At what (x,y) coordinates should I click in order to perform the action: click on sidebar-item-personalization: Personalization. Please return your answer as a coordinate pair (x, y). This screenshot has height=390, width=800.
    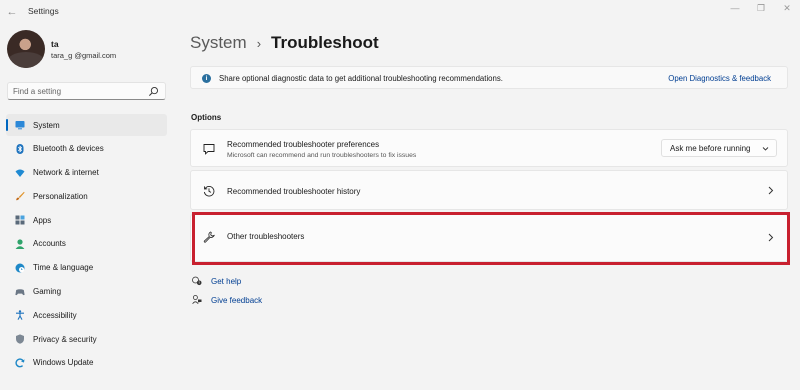
    Looking at the image, I should click on (86, 196).